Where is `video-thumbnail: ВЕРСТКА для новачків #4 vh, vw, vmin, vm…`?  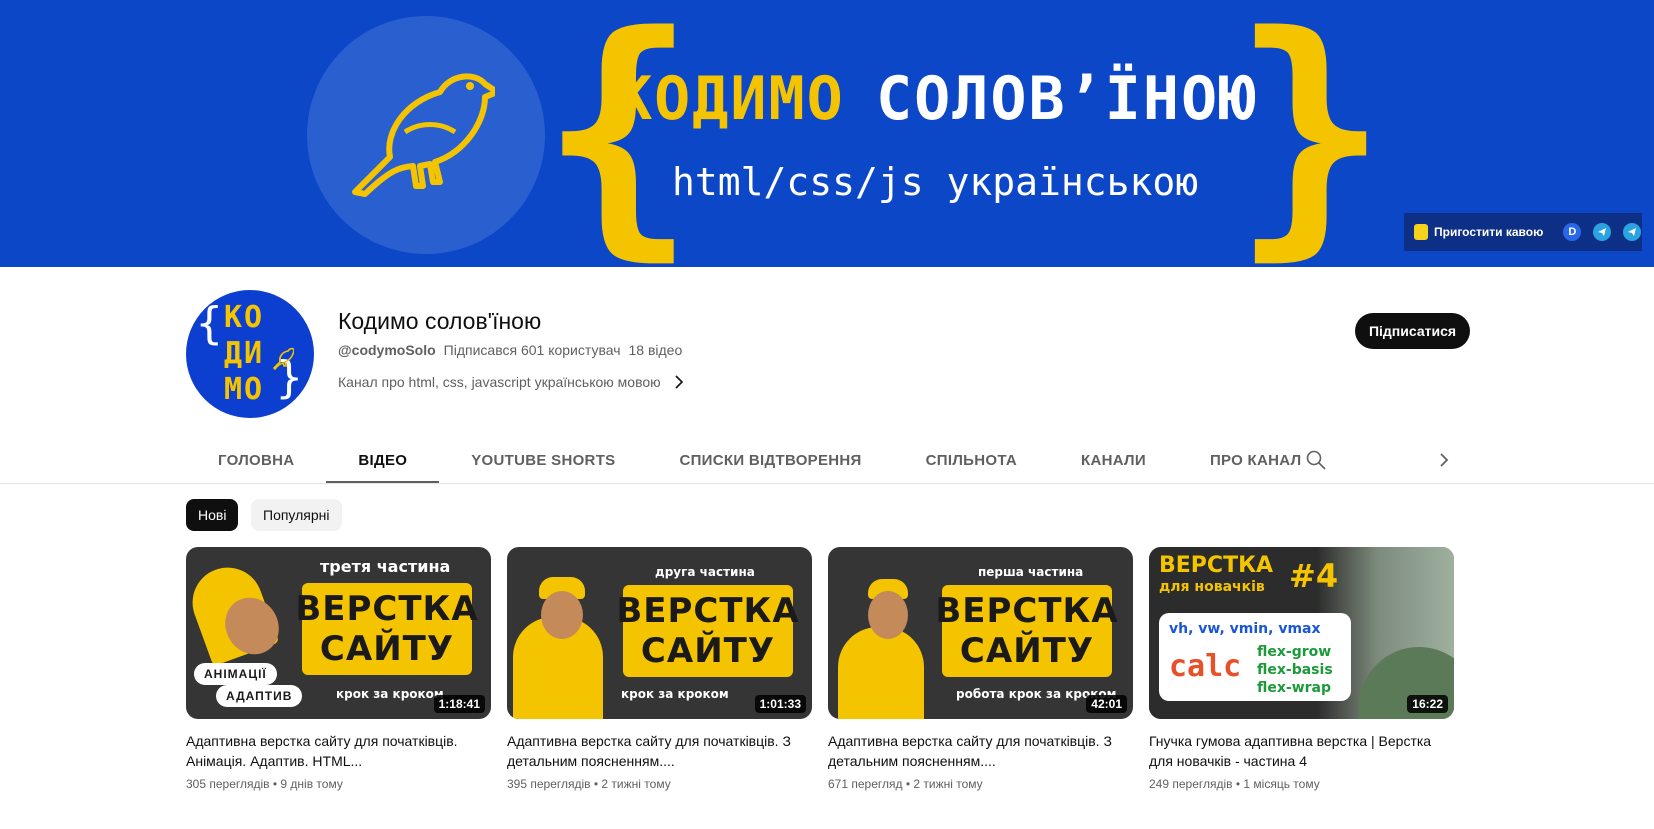
video-thumbnail: ВЕРСТКА для новачків #4 vh, vw, vmin, vm… is located at coordinates (1301, 633).